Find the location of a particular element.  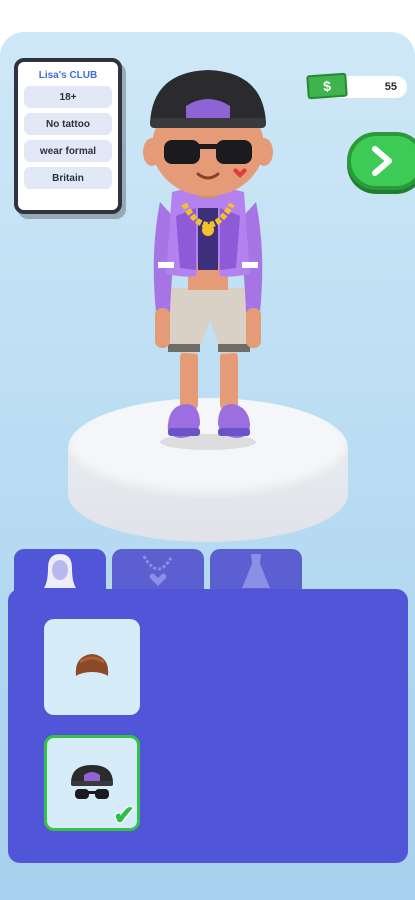

avatar-character is located at coordinates (208, 260).